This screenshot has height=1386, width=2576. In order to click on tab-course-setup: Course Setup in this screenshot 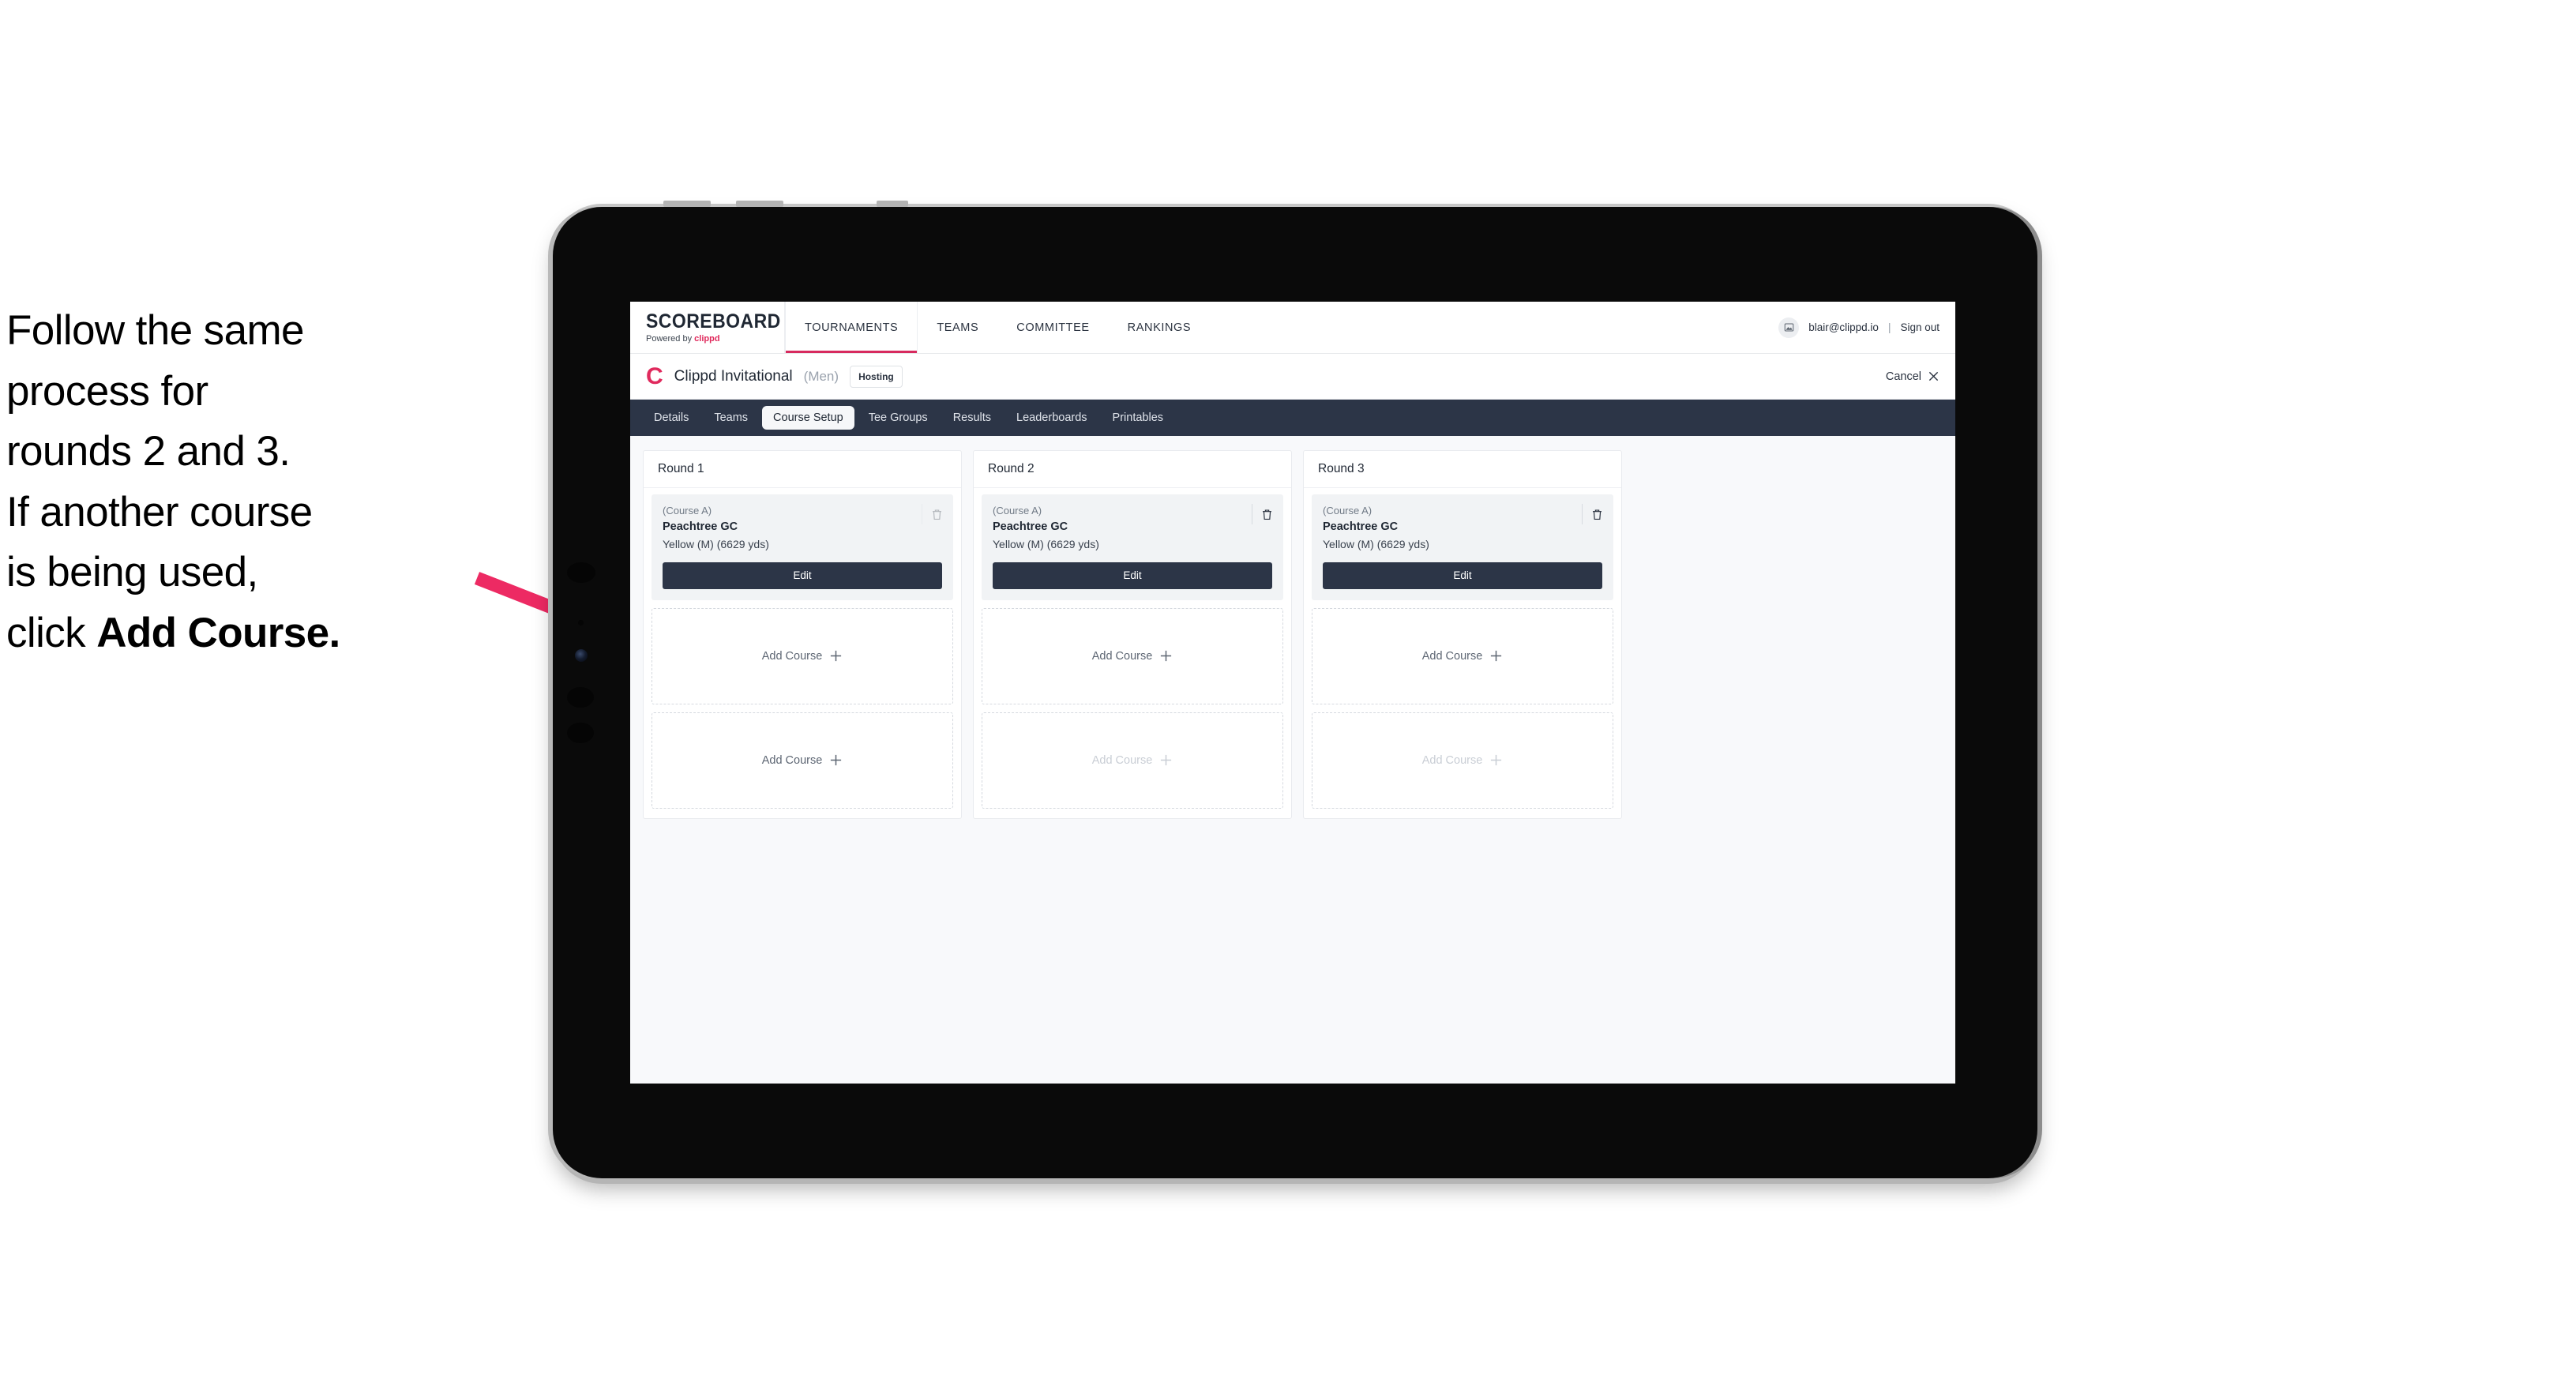, I will do `click(808, 418)`.